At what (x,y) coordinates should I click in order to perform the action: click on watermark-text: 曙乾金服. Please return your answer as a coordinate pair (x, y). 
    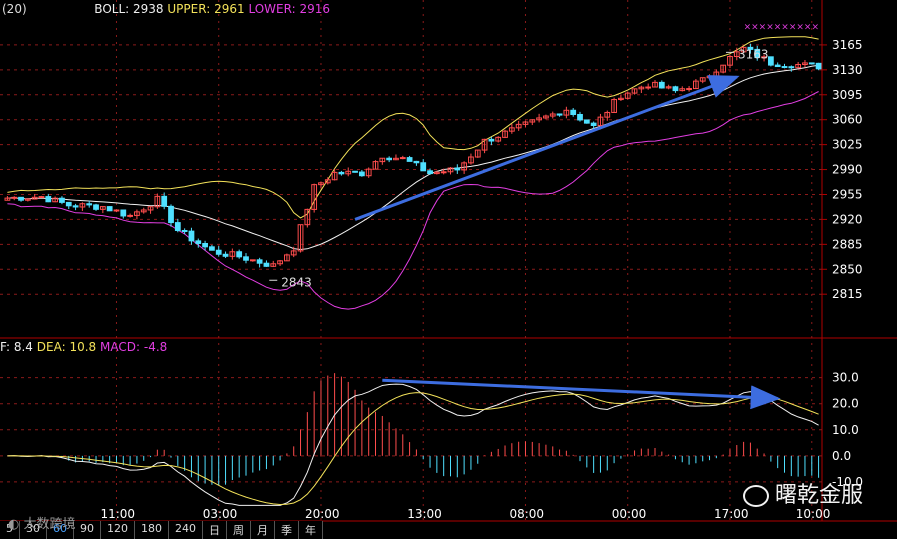
    Looking at the image, I should click on (818, 495).